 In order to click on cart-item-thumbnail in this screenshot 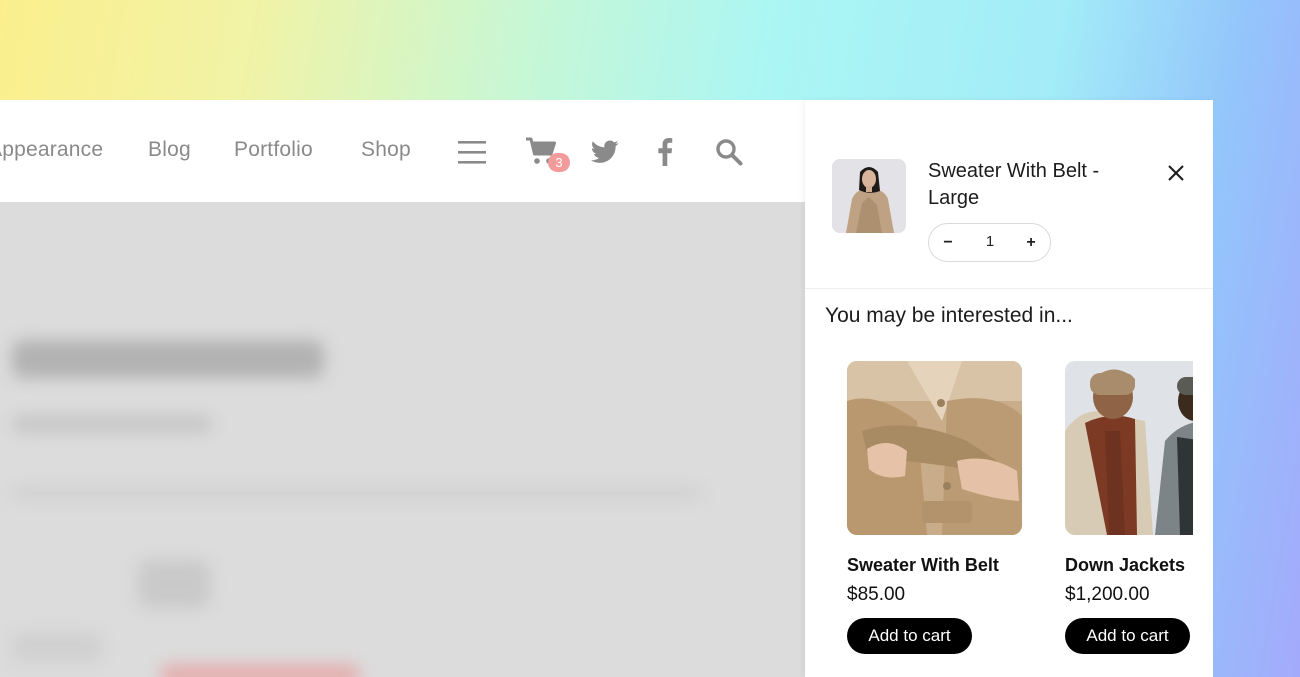, I will do `click(869, 196)`.